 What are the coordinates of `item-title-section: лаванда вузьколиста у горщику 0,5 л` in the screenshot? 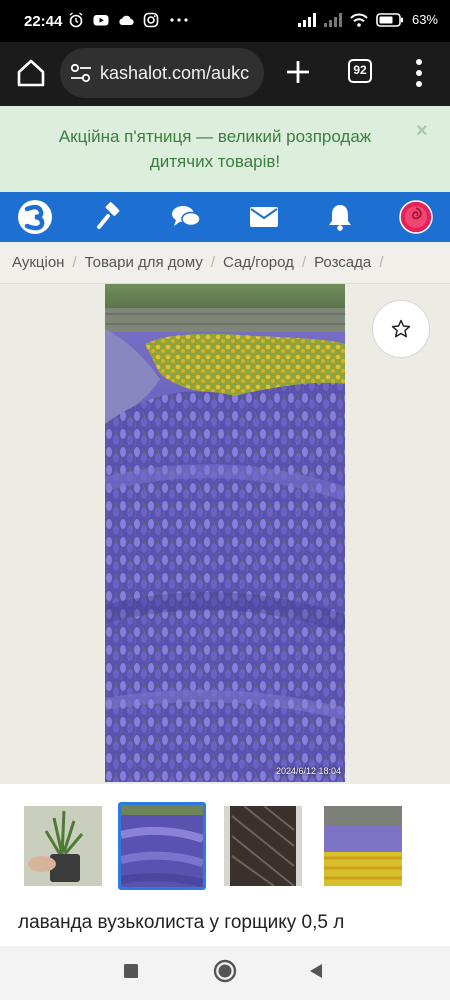 It's located at (225, 923).